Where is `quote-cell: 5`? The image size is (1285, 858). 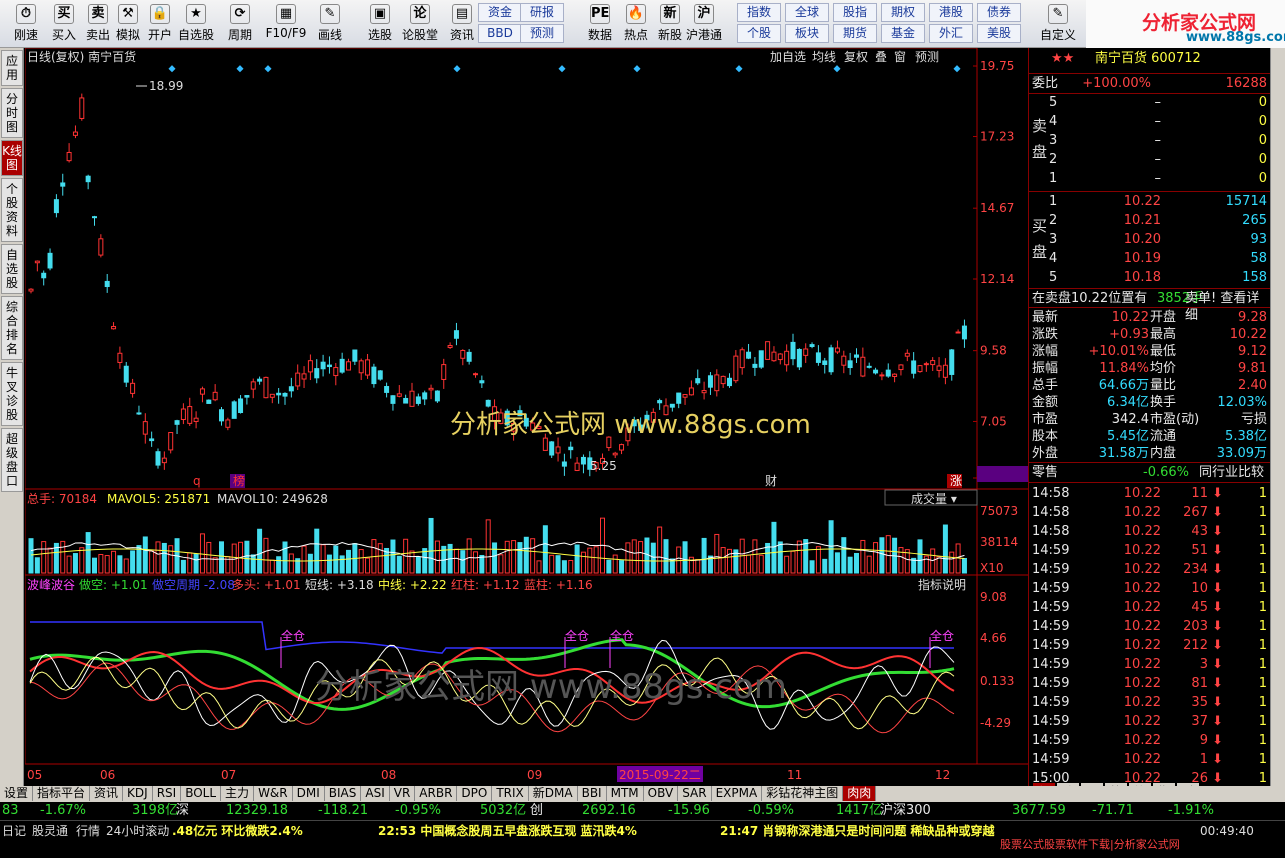 quote-cell: 5 is located at coordinates (1053, 277).